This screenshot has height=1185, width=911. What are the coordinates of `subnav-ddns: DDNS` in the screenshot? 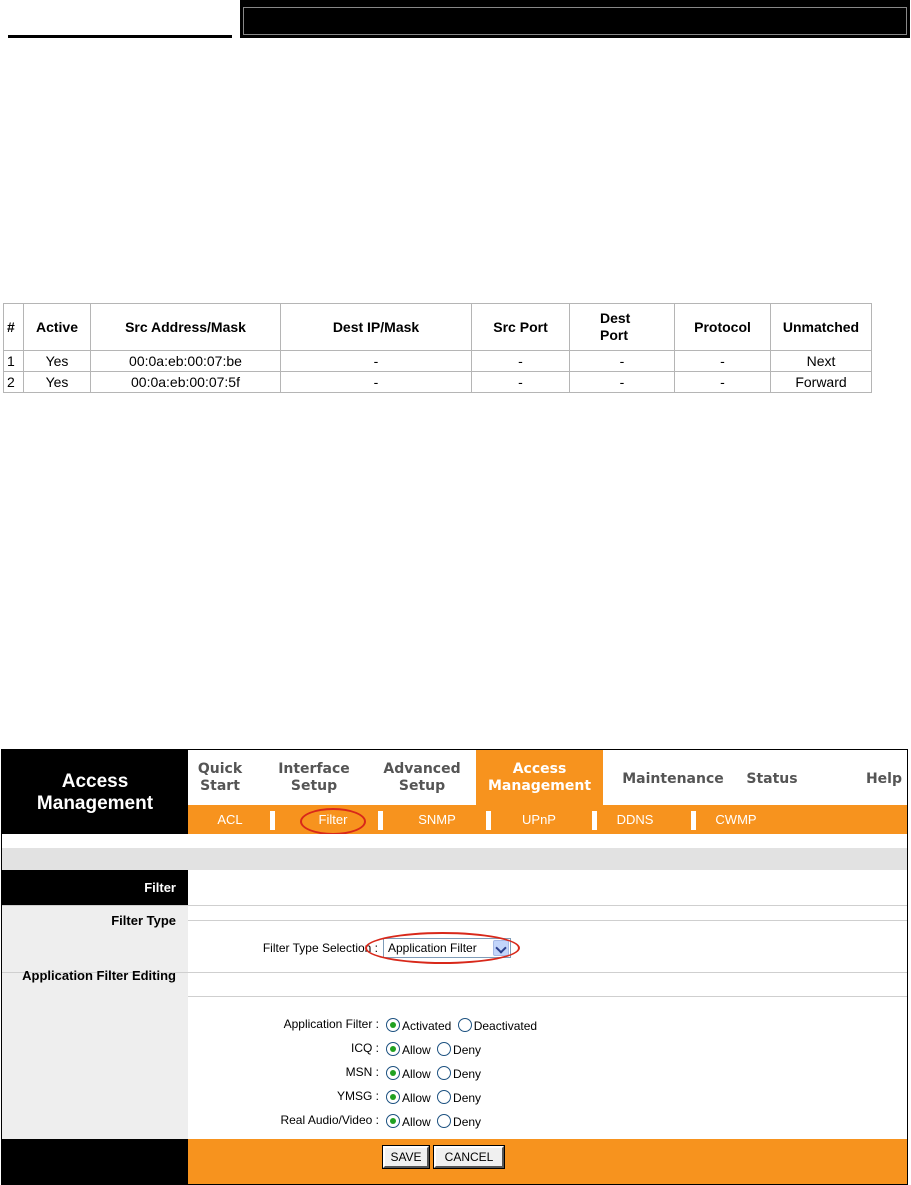 It's located at (635, 819).